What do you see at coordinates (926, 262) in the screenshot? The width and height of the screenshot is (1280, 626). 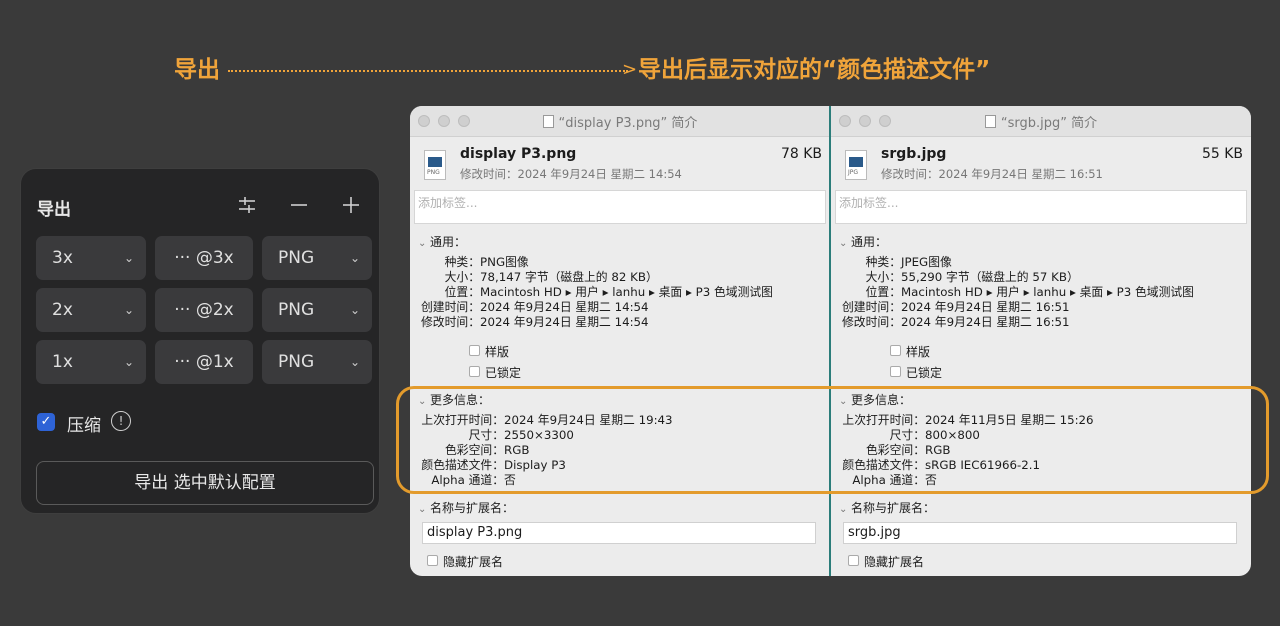 I see `general-value: JPEG图像` at bounding box center [926, 262].